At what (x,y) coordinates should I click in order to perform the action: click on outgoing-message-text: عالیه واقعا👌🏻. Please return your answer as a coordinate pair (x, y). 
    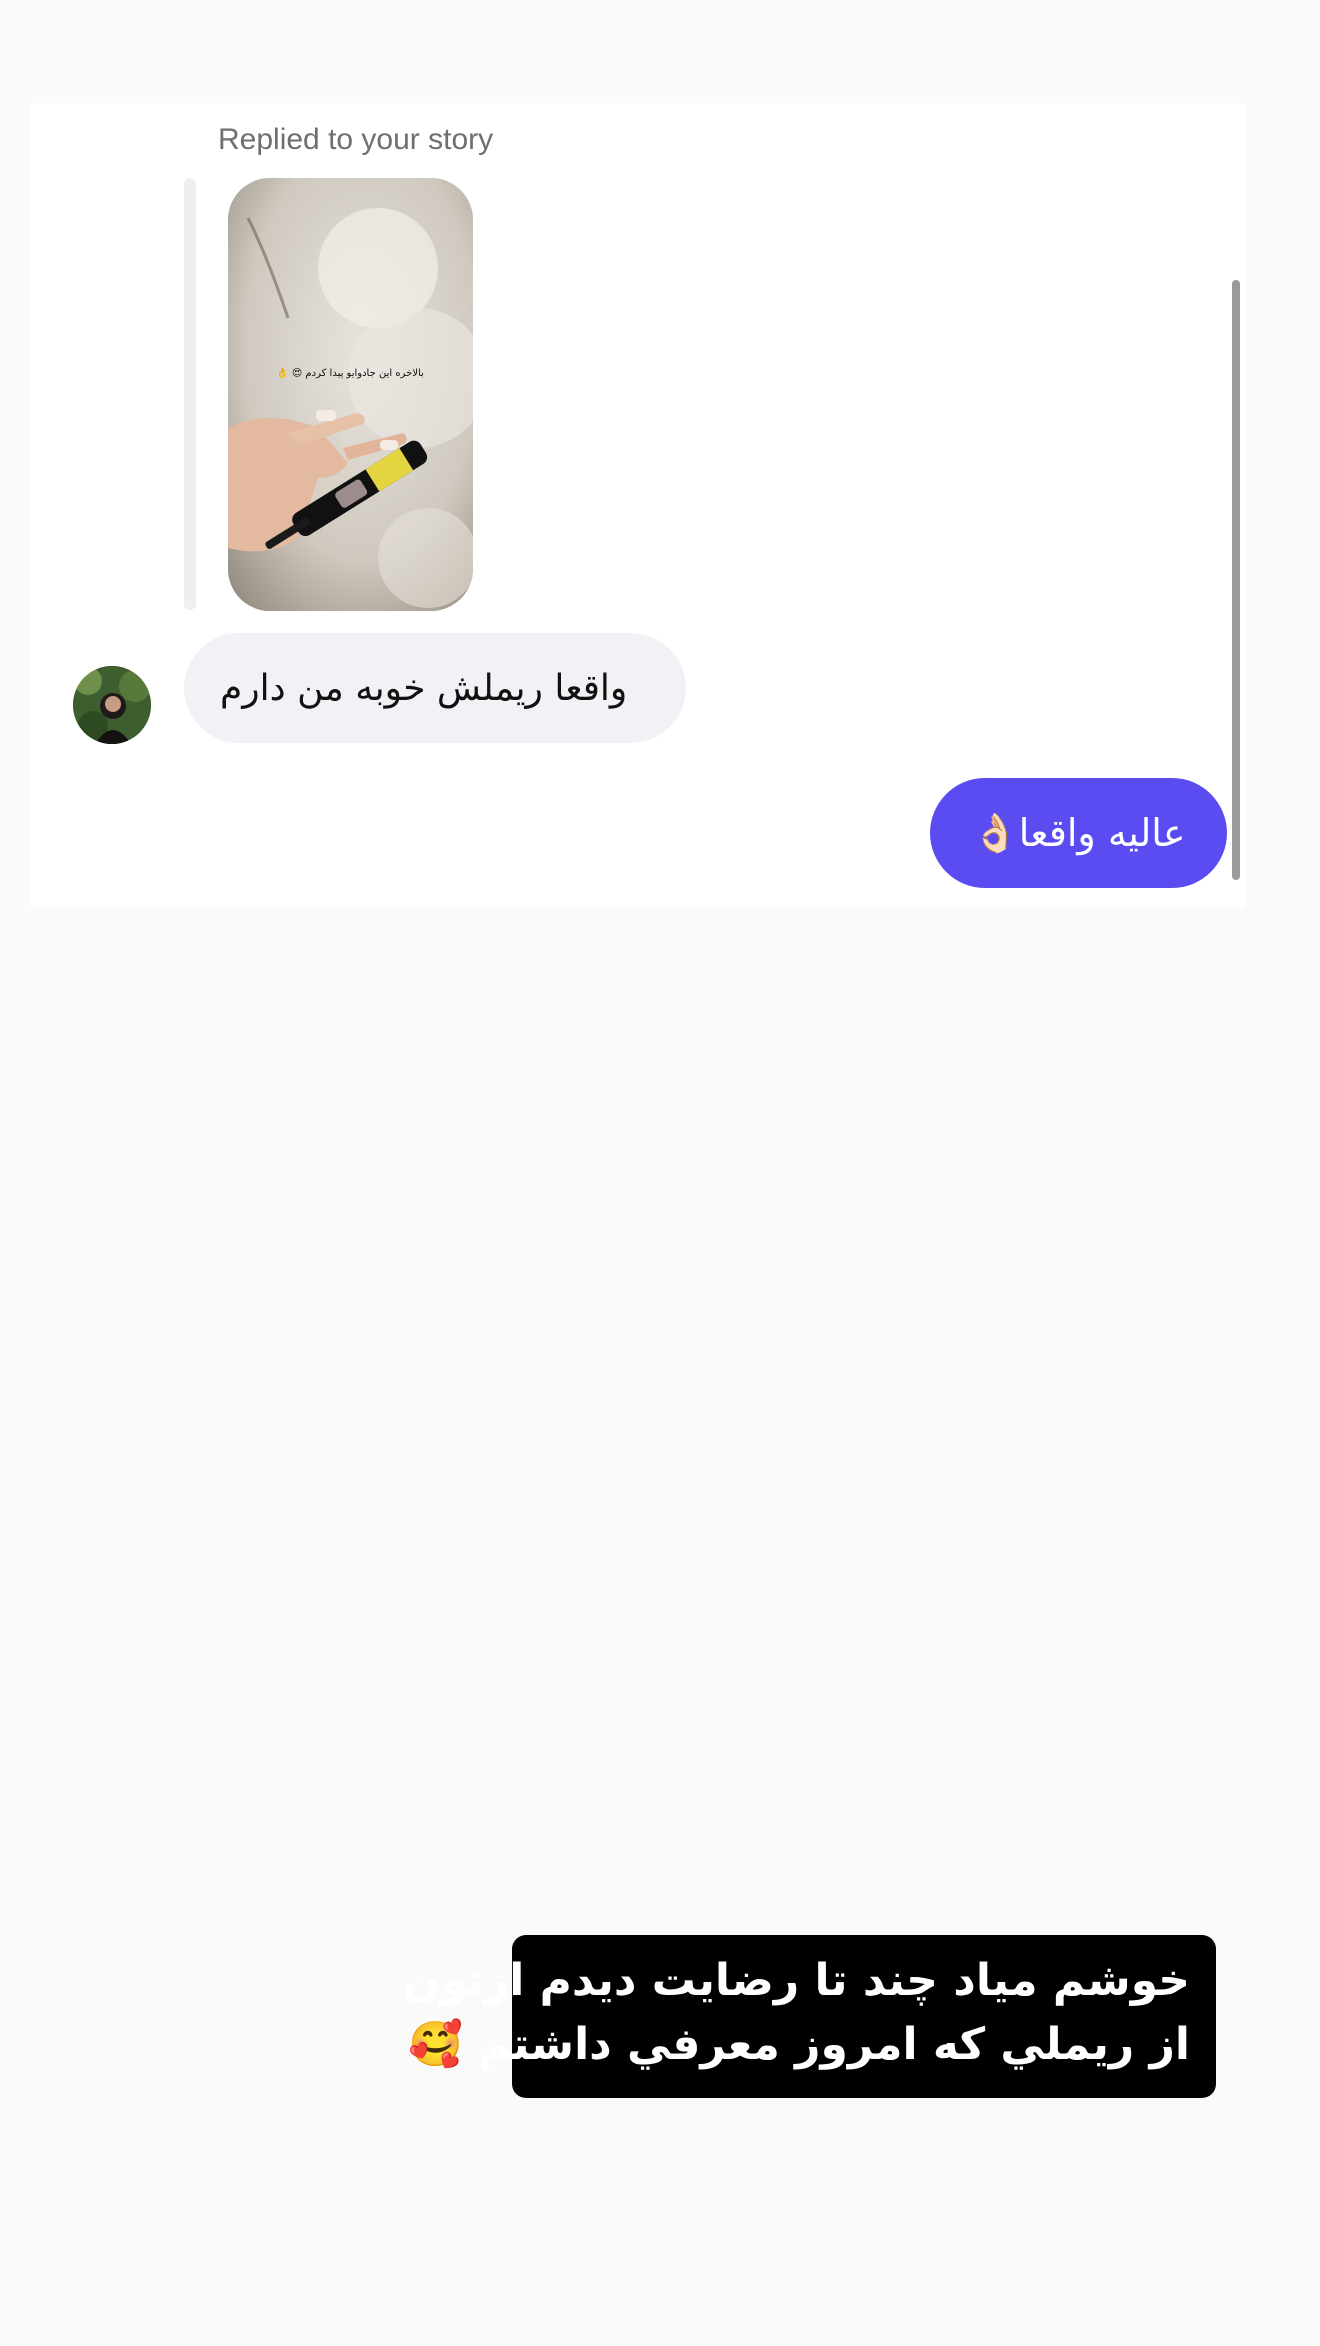
    Looking at the image, I should click on (1078, 832).